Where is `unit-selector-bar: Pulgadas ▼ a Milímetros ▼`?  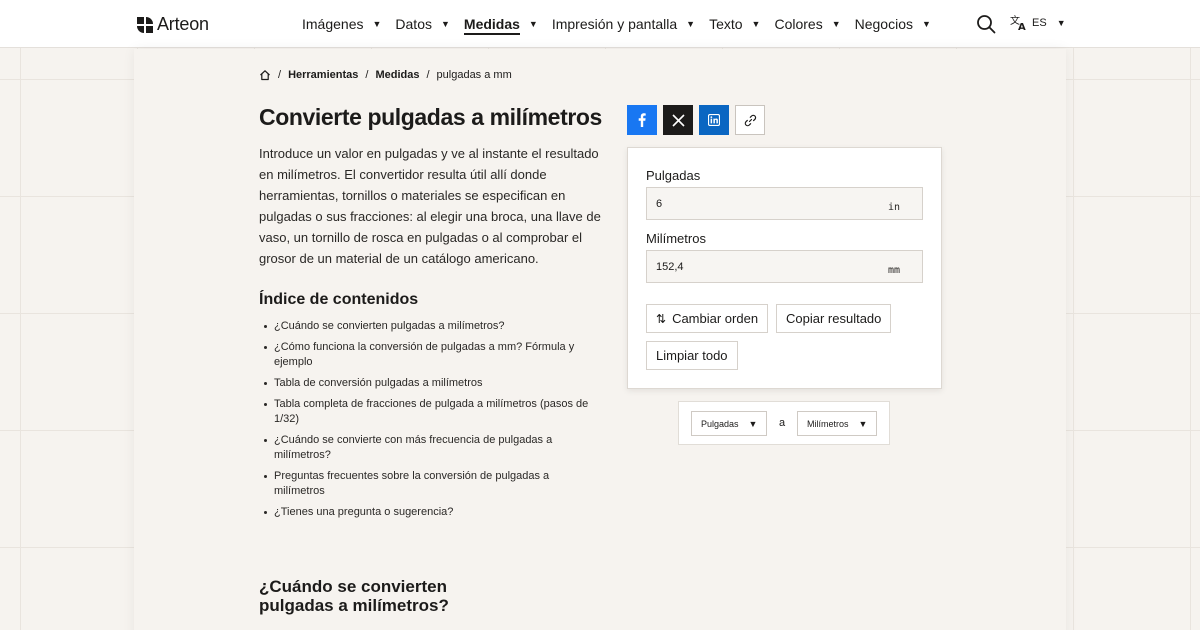 unit-selector-bar: Pulgadas ▼ a Milímetros ▼ is located at coordinates (784, 423).